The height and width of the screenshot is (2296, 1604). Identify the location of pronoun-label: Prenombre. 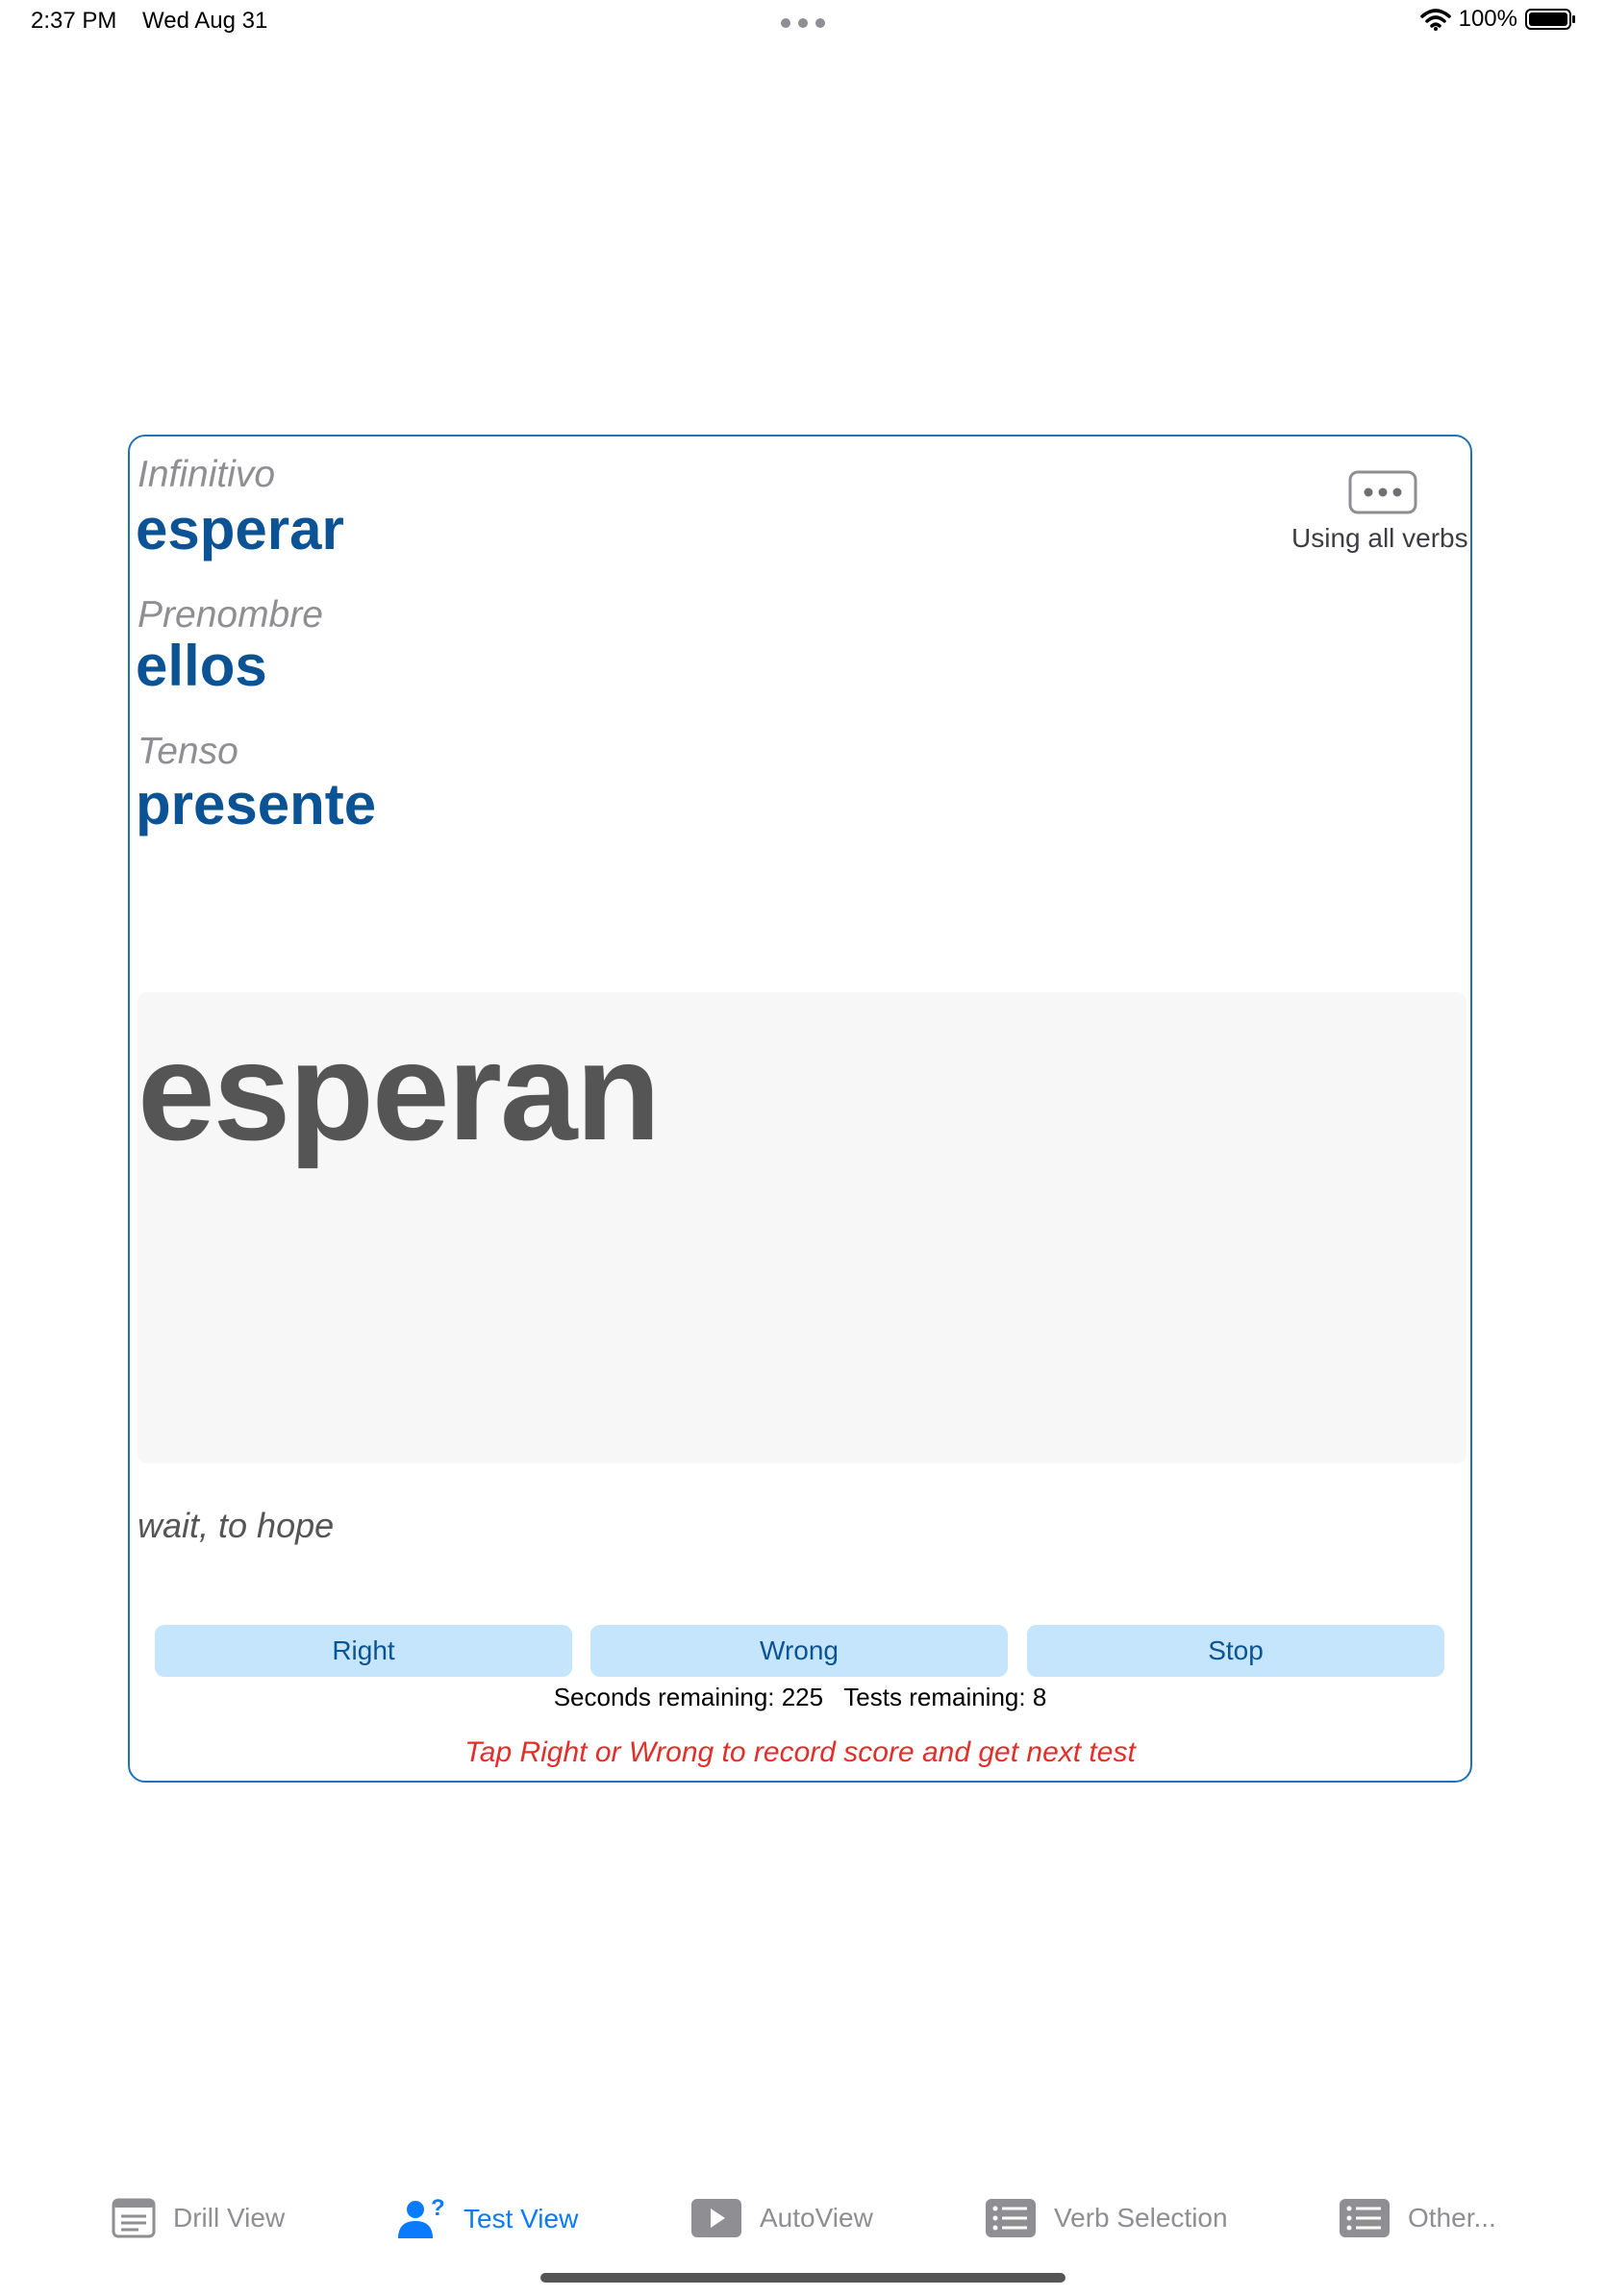
(230, 615).